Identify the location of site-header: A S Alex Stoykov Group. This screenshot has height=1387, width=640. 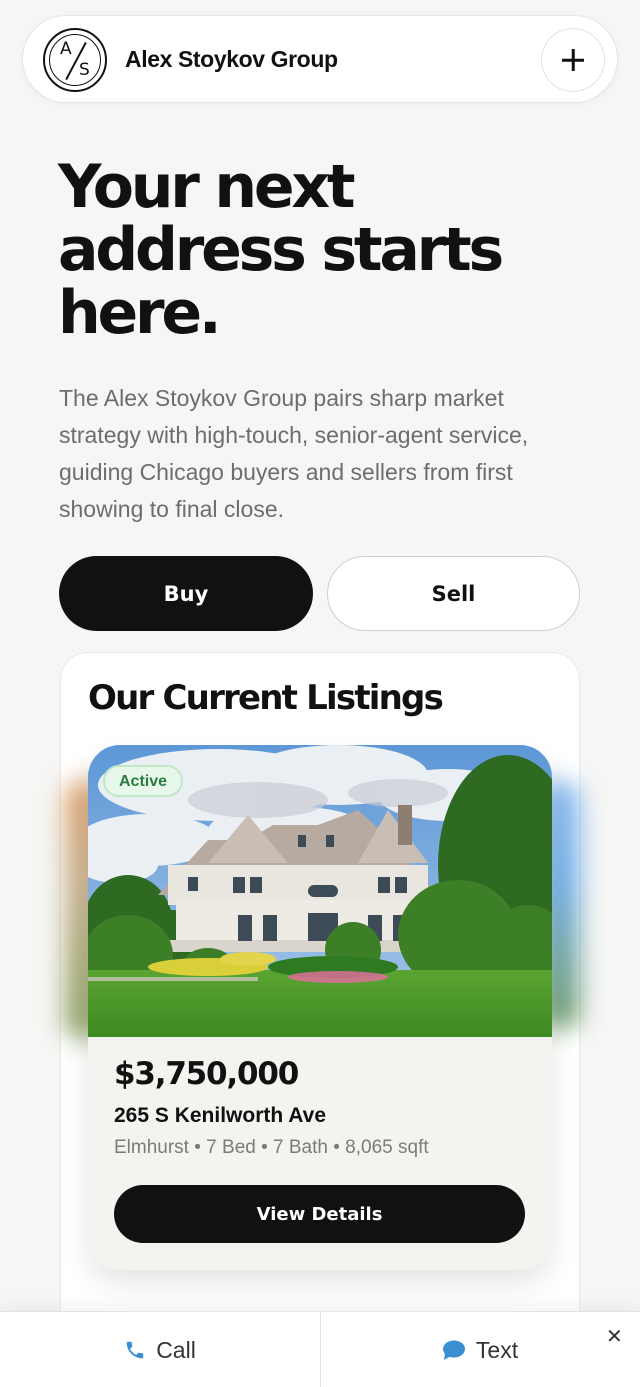
(320, 59).